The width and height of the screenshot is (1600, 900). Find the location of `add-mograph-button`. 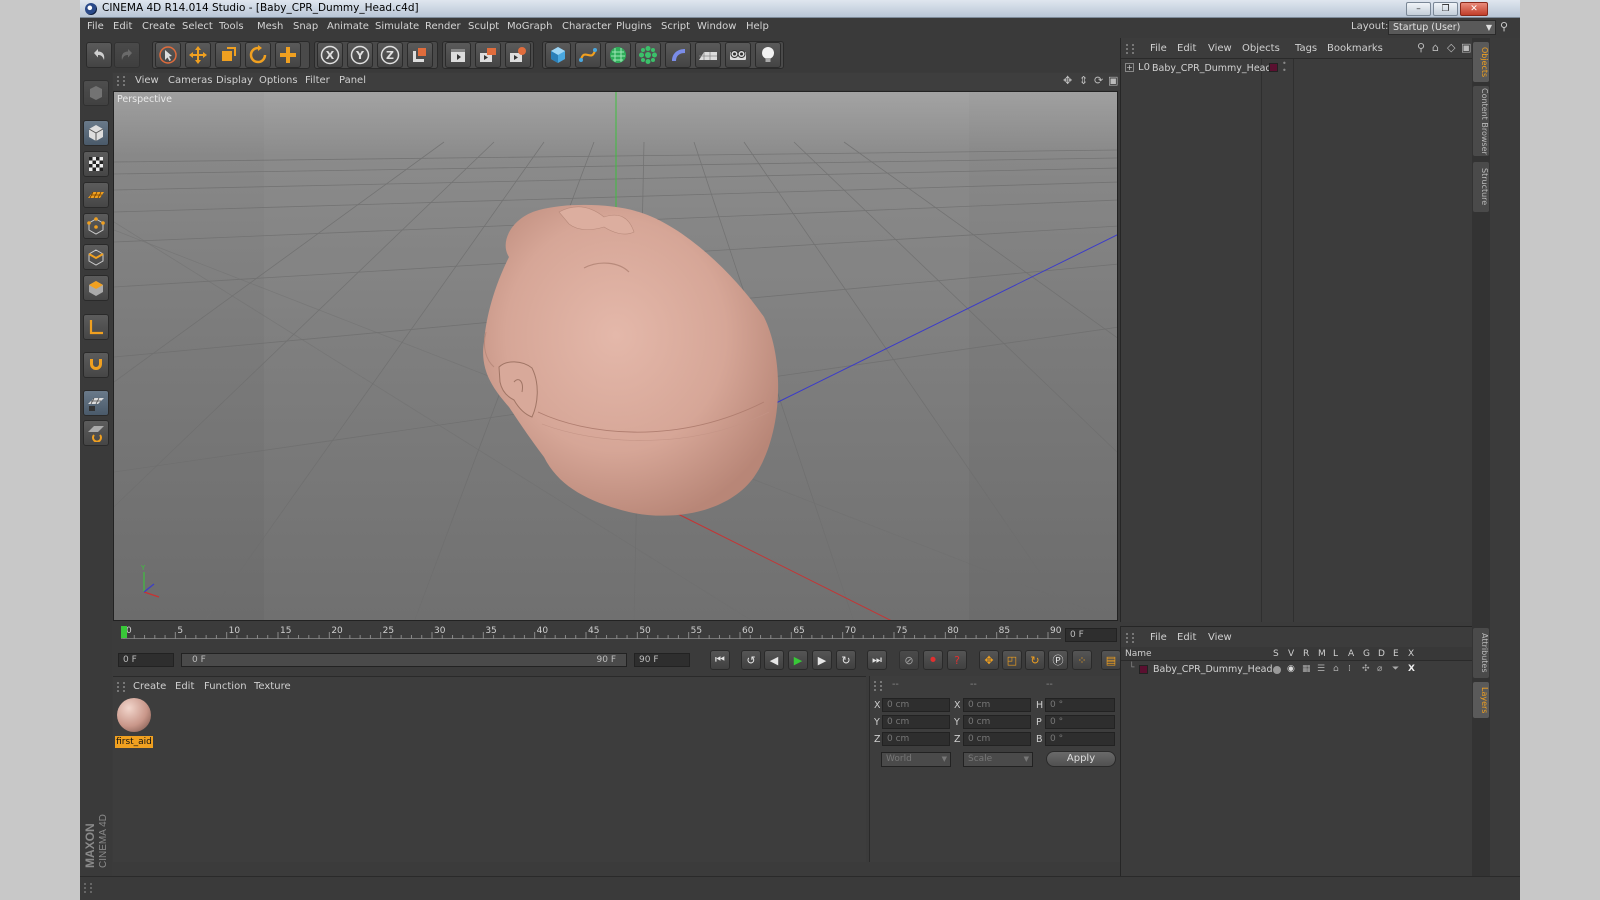

add-mograph-button is located at coordinates (648, 55).